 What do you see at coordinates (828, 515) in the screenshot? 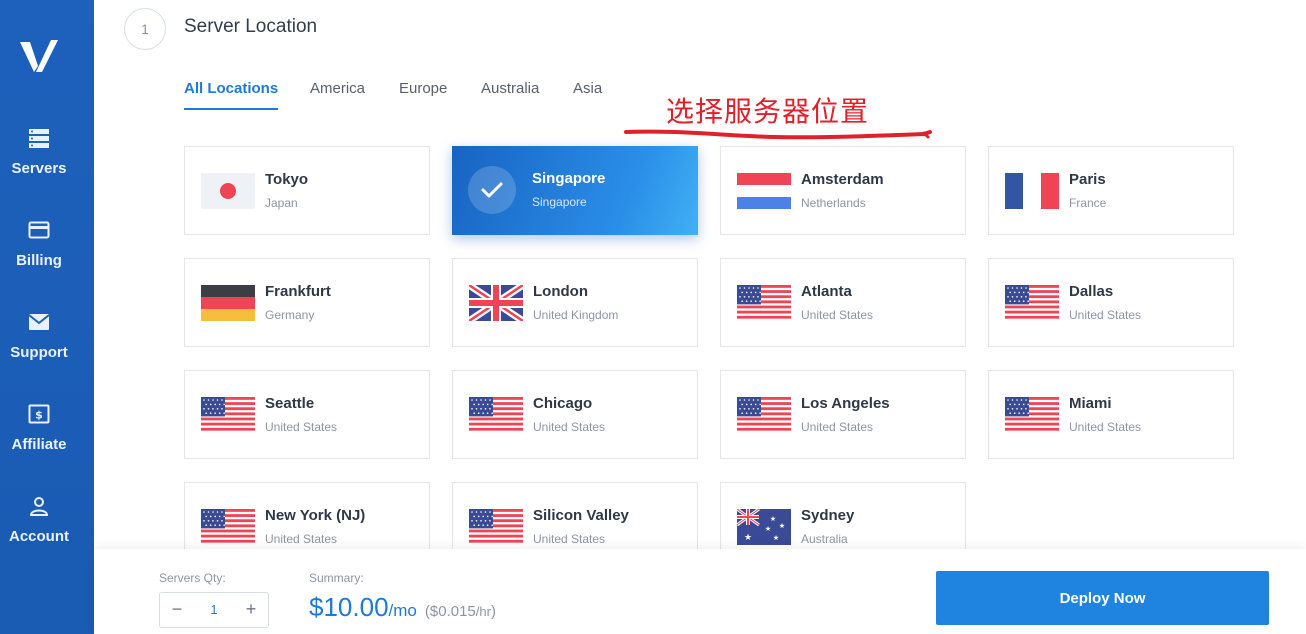
I see `location-city: Sydney` at bounding box center [828, 515].